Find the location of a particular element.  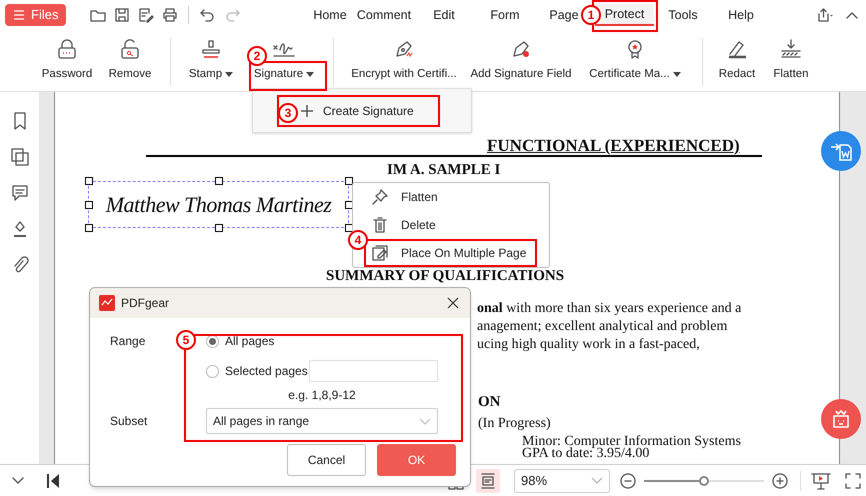

hint-text: e.g. 1,8,9-12 is located at coordinates (322, 395).